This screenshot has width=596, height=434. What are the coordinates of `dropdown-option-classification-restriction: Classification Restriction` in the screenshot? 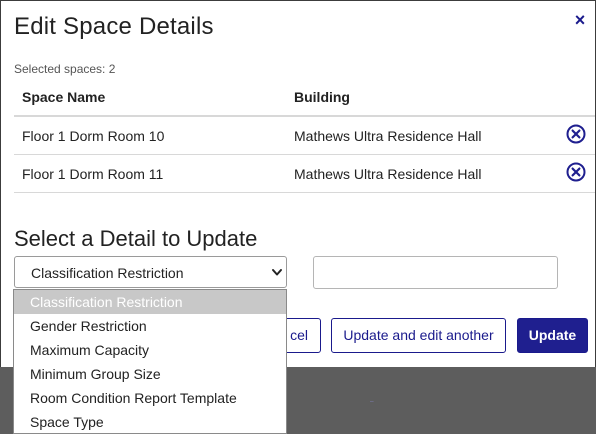 It's located at (150, 302).